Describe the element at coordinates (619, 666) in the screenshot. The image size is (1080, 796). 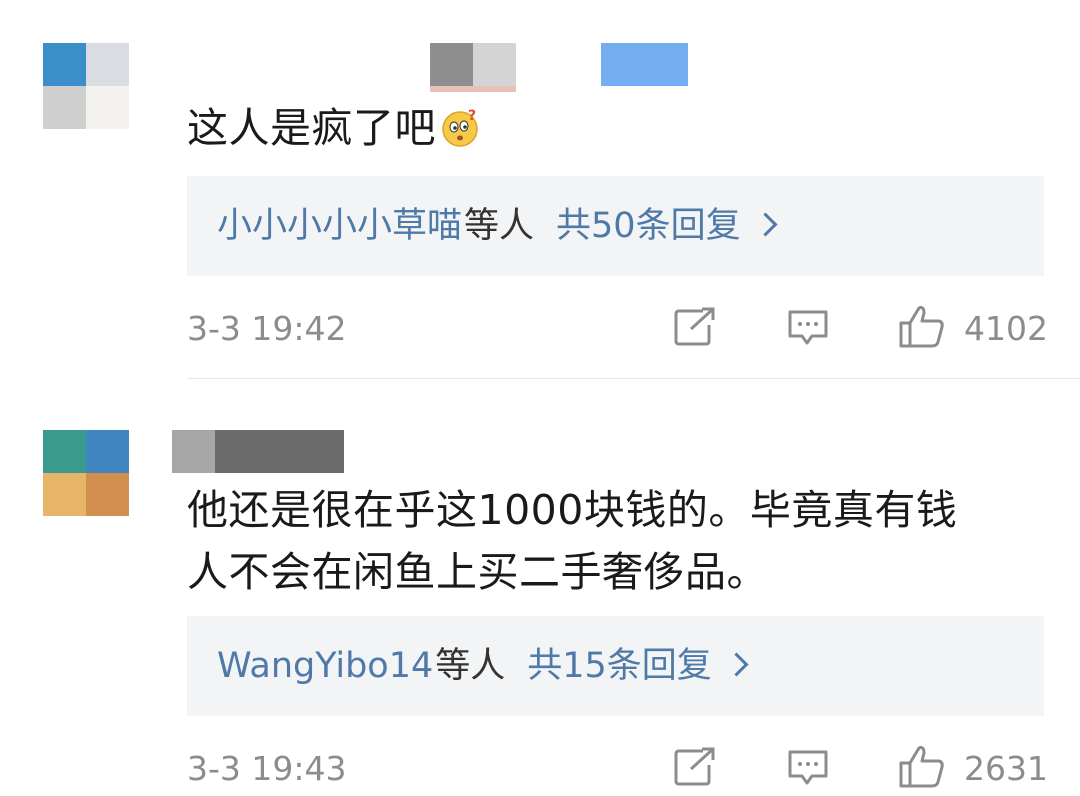
I see `reply-count-link: 共15条回复` at that location.